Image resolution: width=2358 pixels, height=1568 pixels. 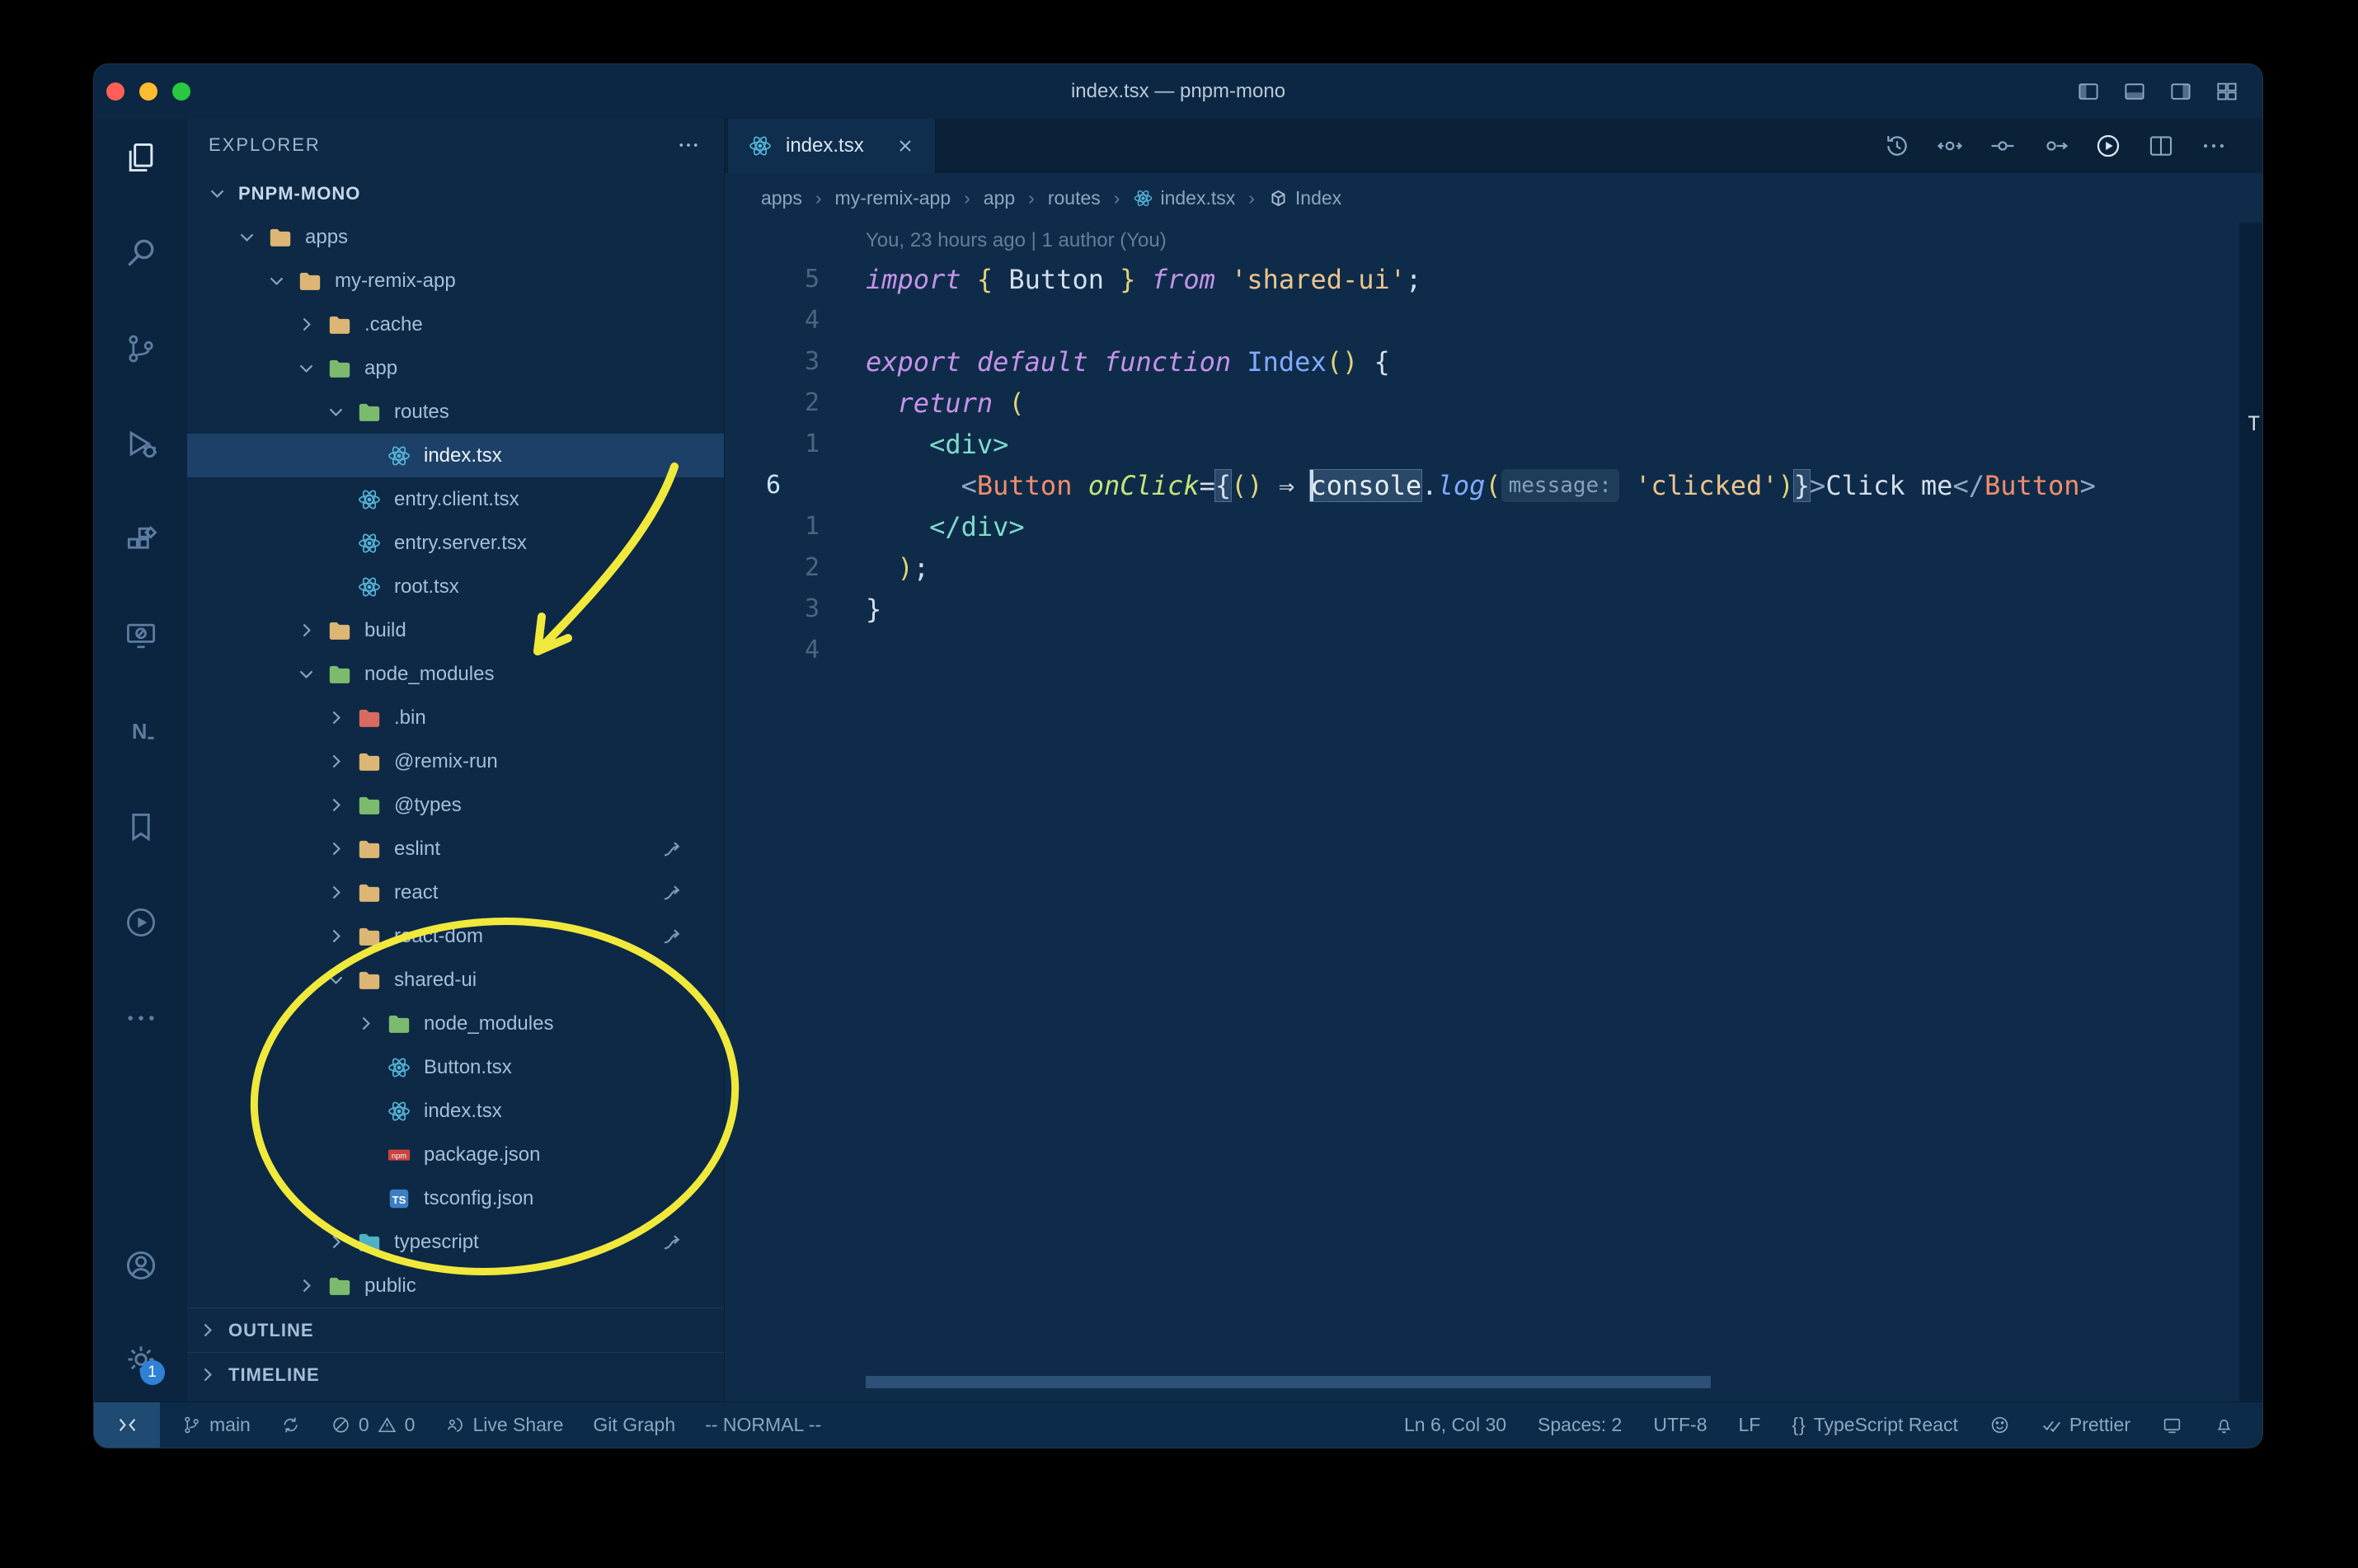 I want to click on breadcrumb-routes: routes, so click(x=1075, y=198).